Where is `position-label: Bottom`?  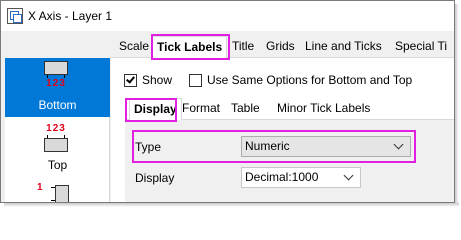 position-label: Bottom is located at coordinates (57, 105).